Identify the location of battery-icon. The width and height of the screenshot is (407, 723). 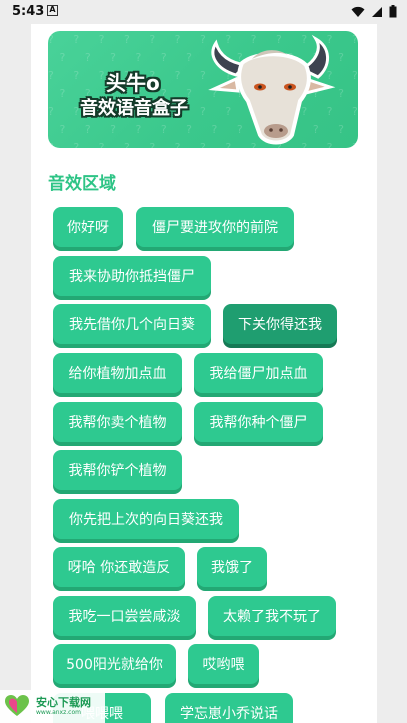
(393, 11).